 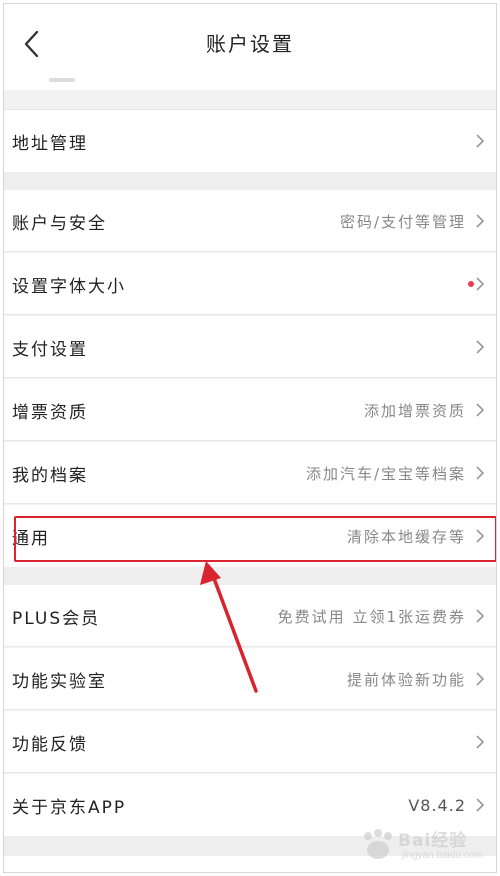 What do you see at coordinates (50, 349) in the screenshot?
I see `row-label: 支付设置` at bounding box center [50, 349].